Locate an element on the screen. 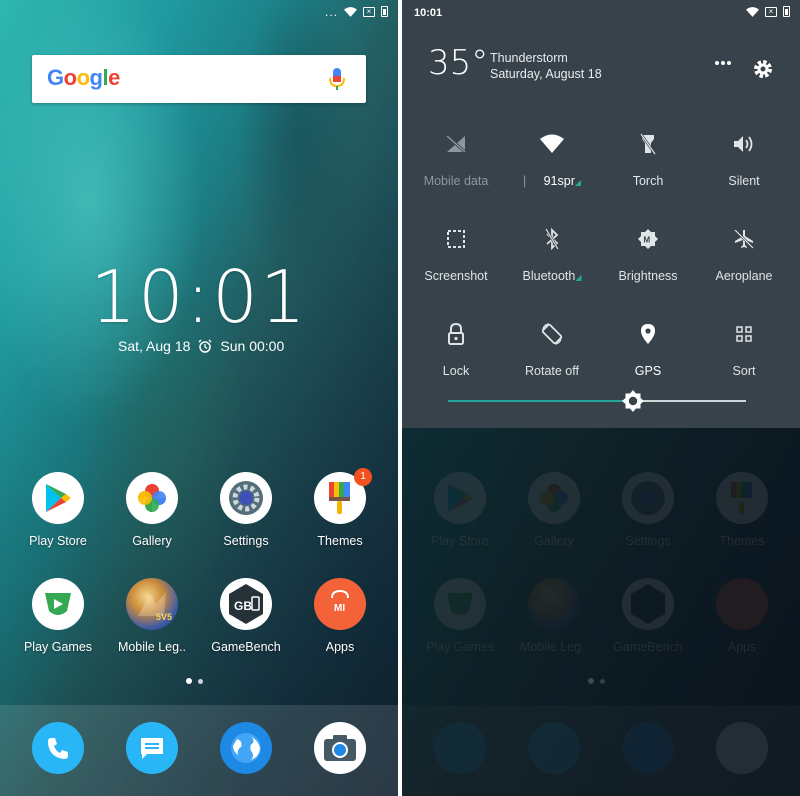 The width and height of the screenshot is (800, 796). tile-label: | 91spr◢ is located at coordinates (552, 181).